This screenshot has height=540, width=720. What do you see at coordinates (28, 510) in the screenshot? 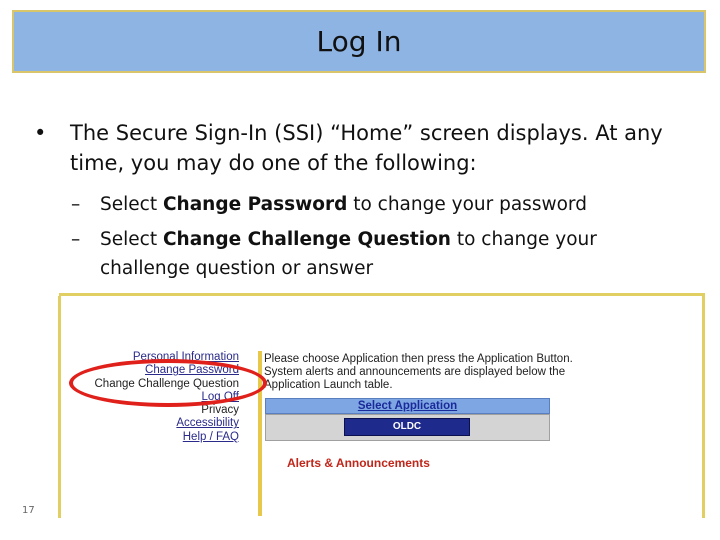
I see `page-number: 17` at bounding box center [28, 510].